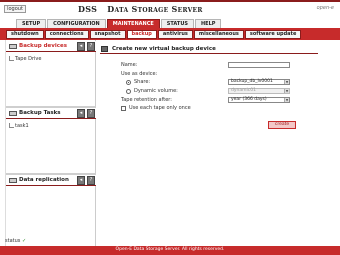 The image size is (340, 255). Describe the element at coordinates (129, 65) in the screenshot. I see `name-label: Name:` at that location.